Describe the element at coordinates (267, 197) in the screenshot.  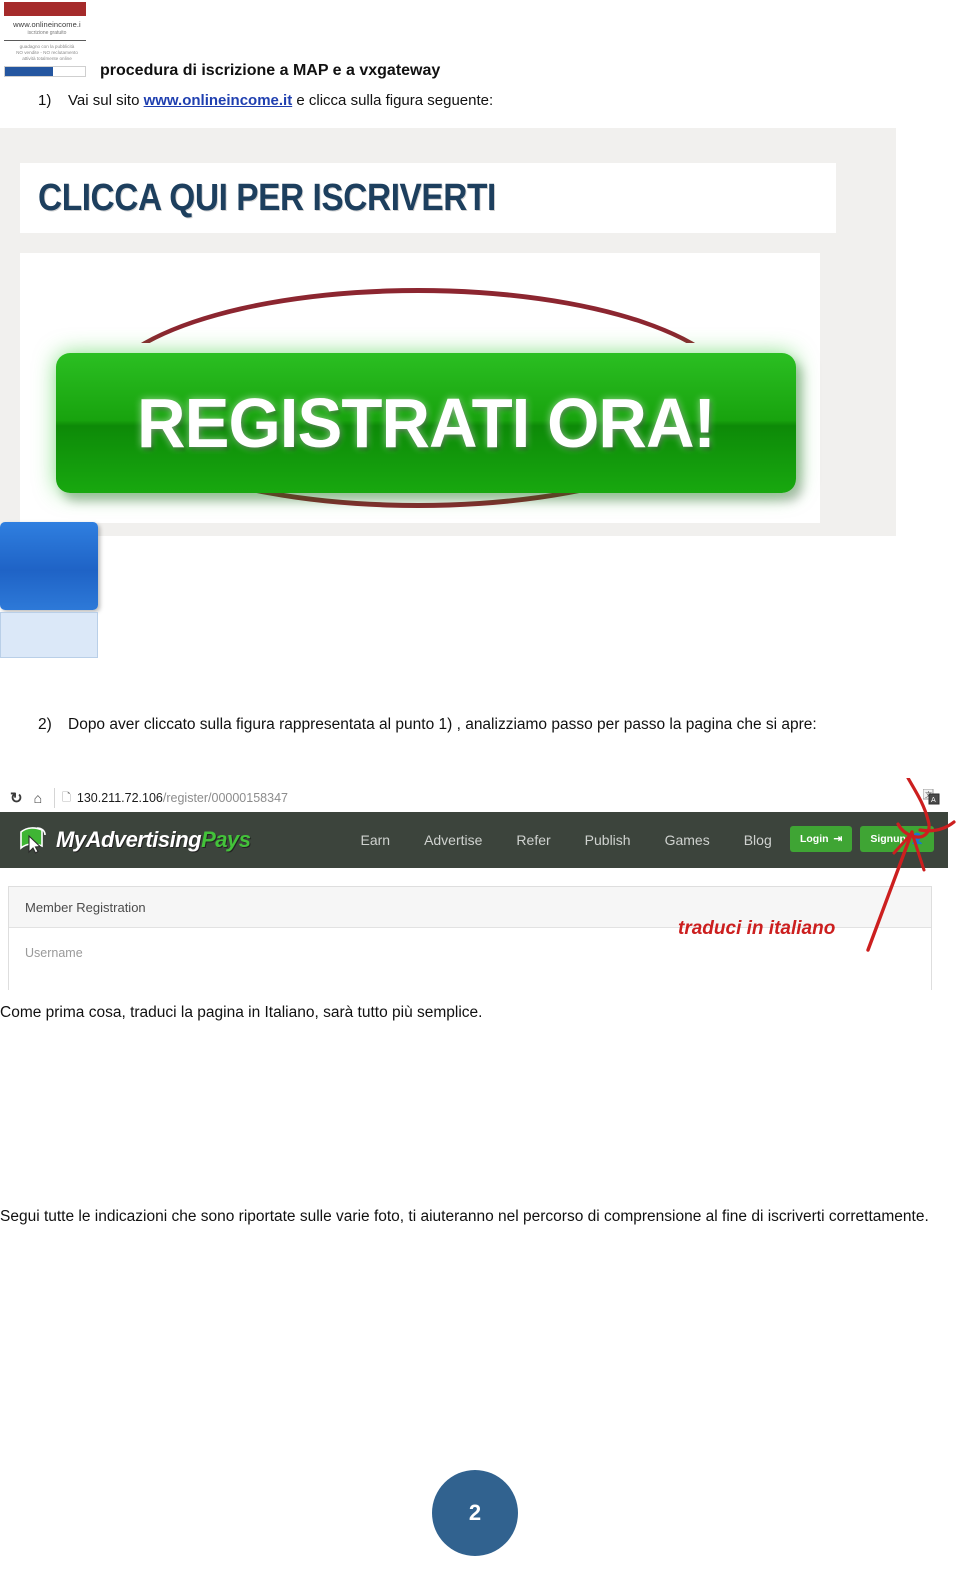
I see `clicca-qui-banner-text: CLICCA QUI PER ISCRIVERTI` at that location.